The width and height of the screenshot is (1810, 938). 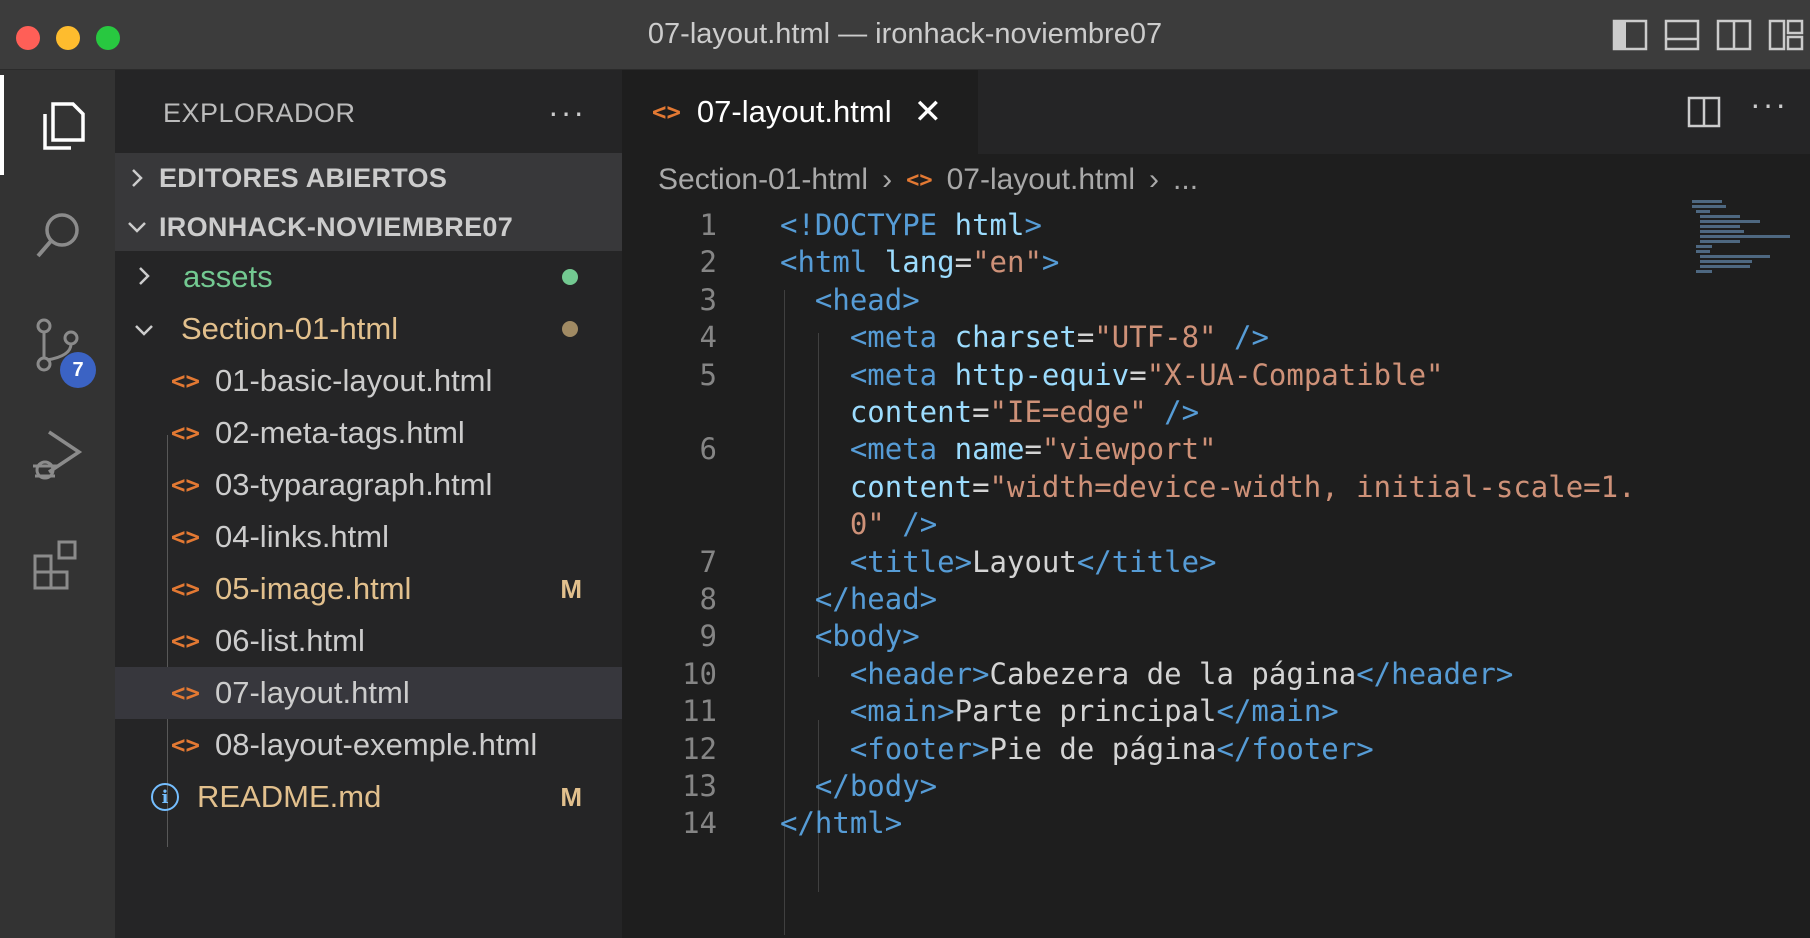 I want to click on tree-folder-assets: assets, so click(x=368, y=277).